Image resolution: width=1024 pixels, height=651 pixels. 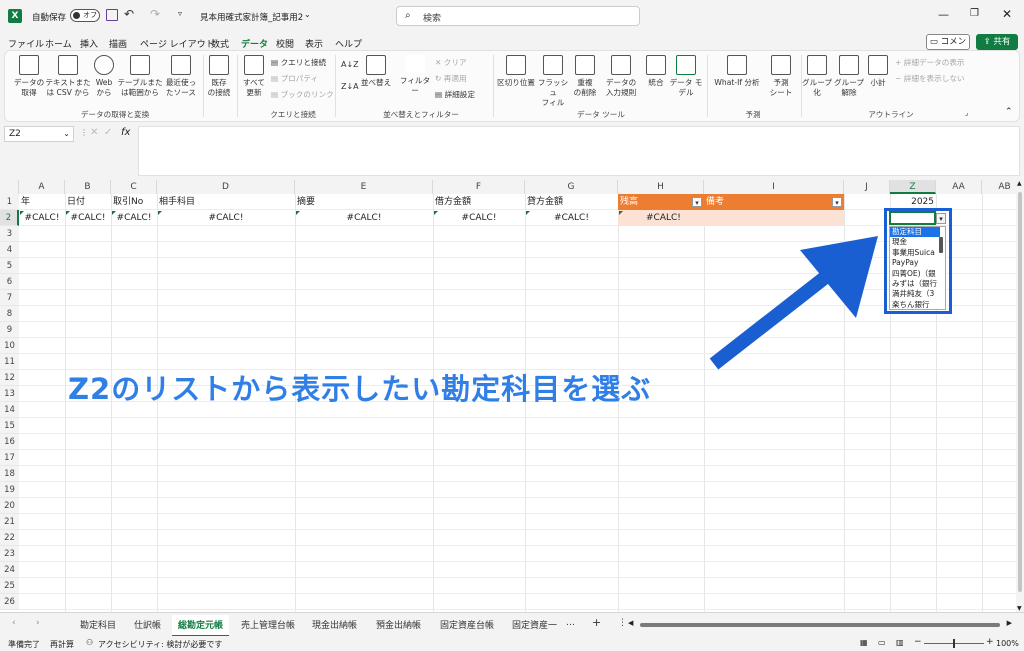 I want to click on dropdown-scrollbar, so click(x=941, y=245).